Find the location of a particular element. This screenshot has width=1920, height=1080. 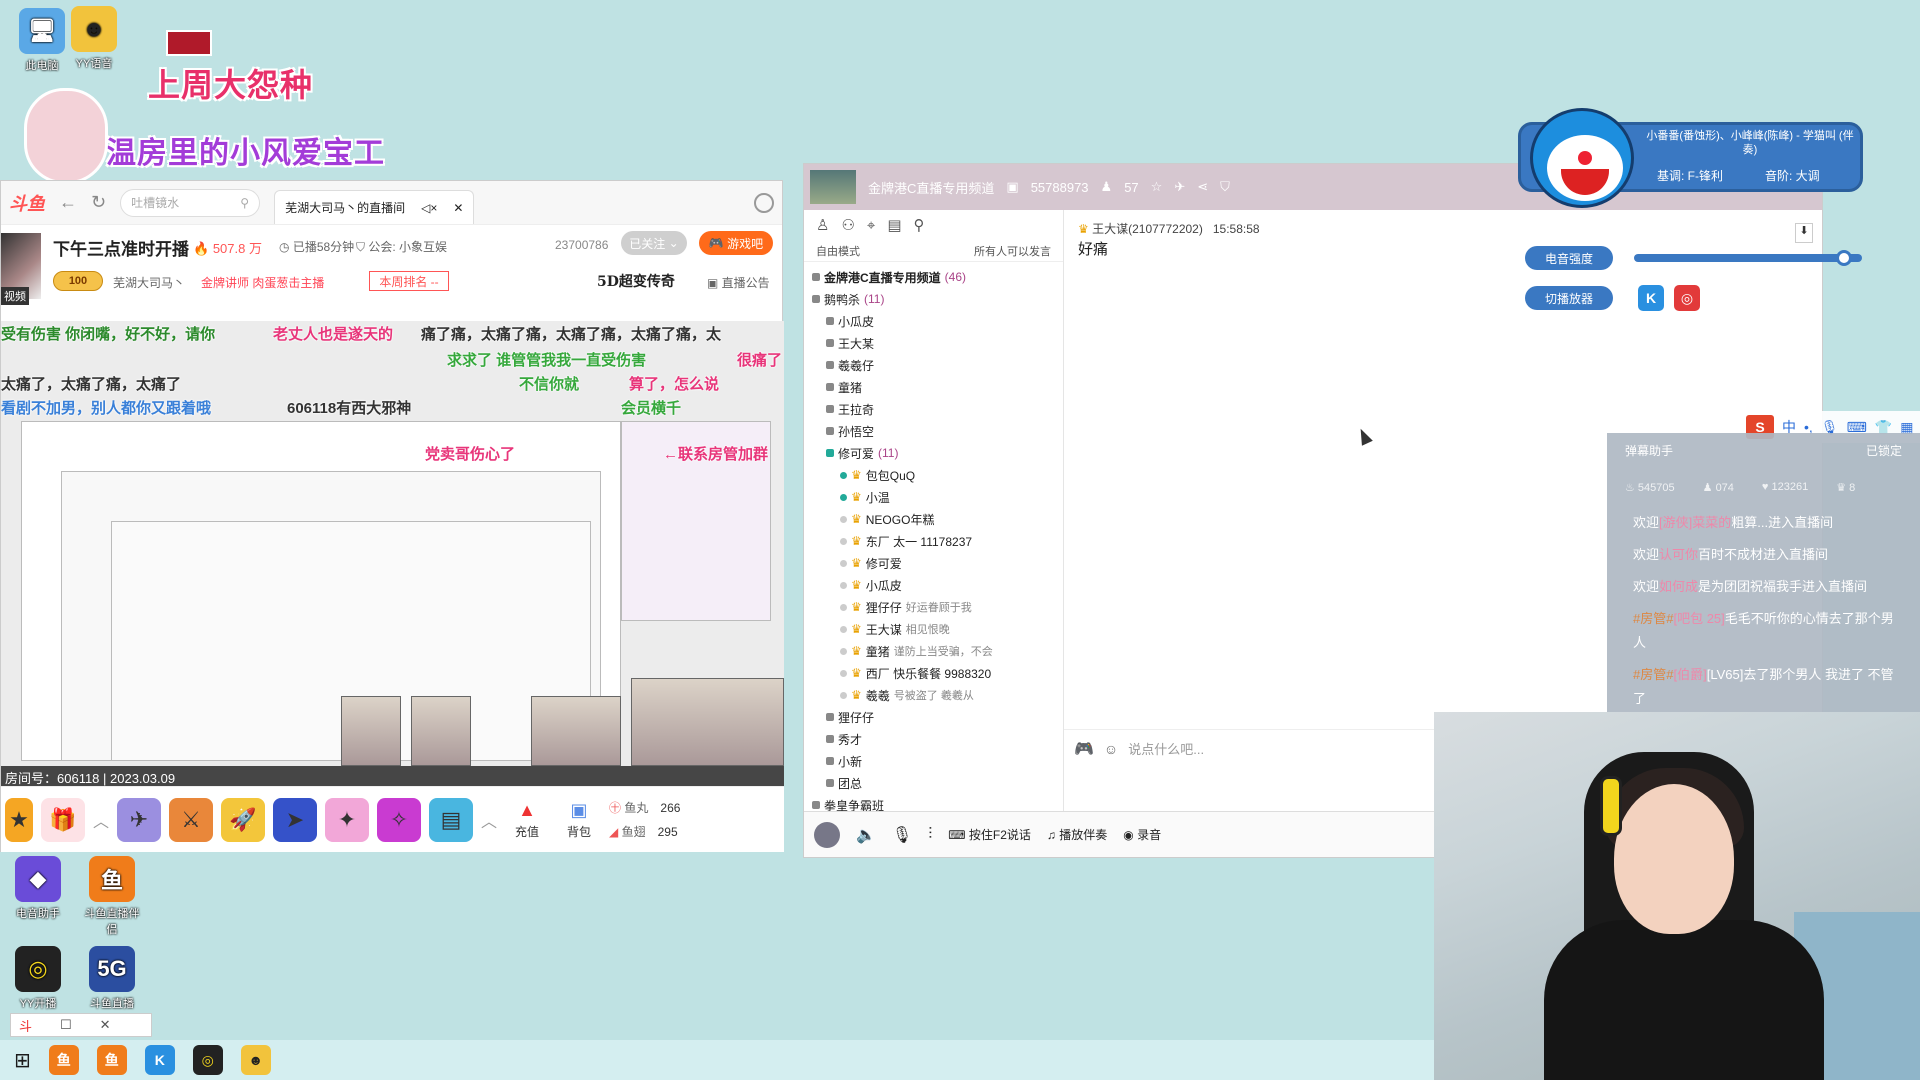

gamepad-icon: 🎮 is located at coordinates (1084, 749).